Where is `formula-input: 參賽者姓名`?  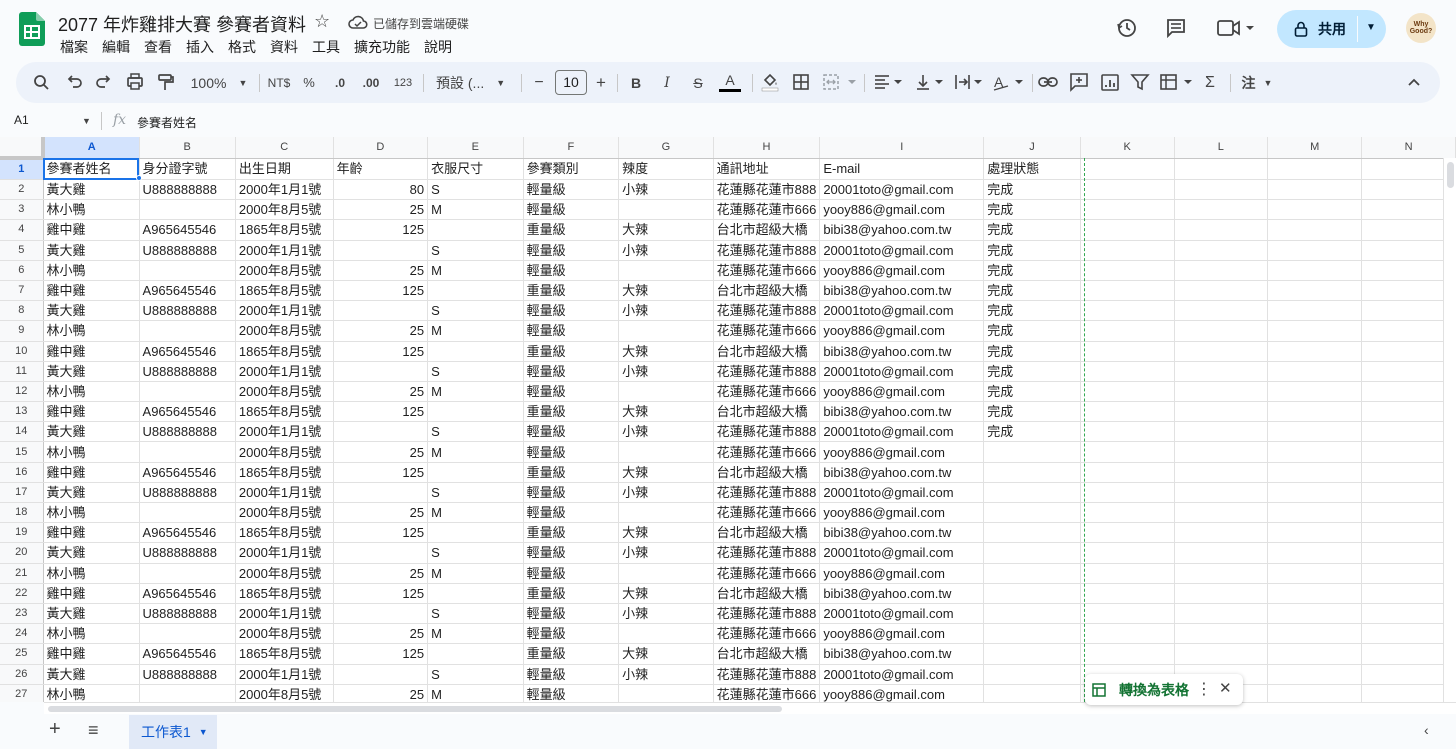
formula-input: 參賽者姓名 is located at coordinates (167, 122).